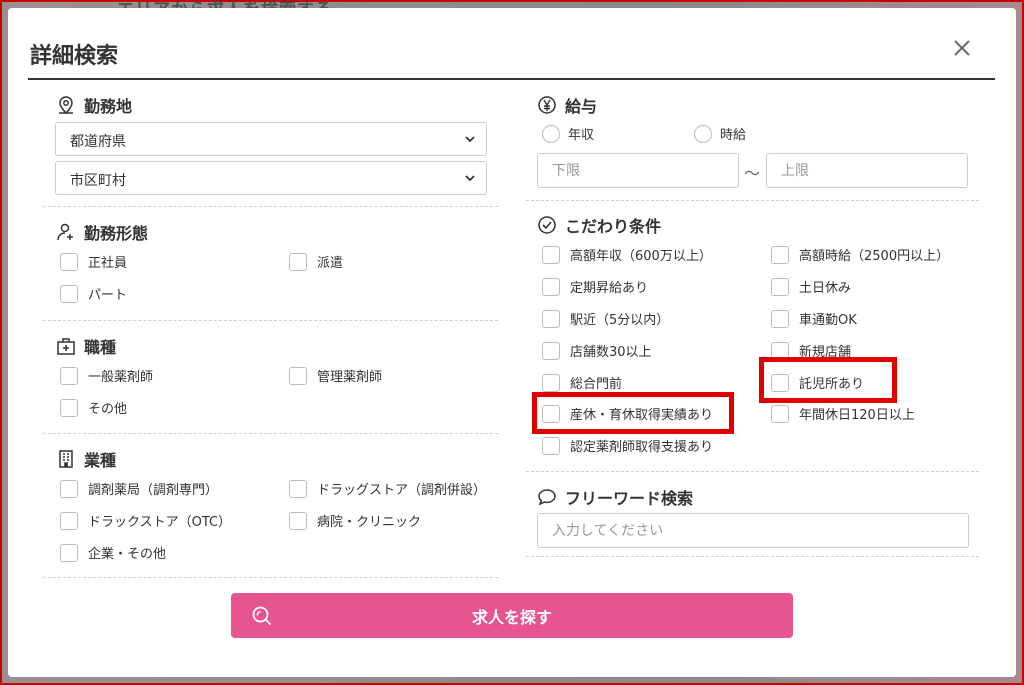 This screenshot has height=685, width=1024. Describe the element at coordinates (611, 352) in the screenshot. I see `checkbox-label: 店舗数30以上` at that location.